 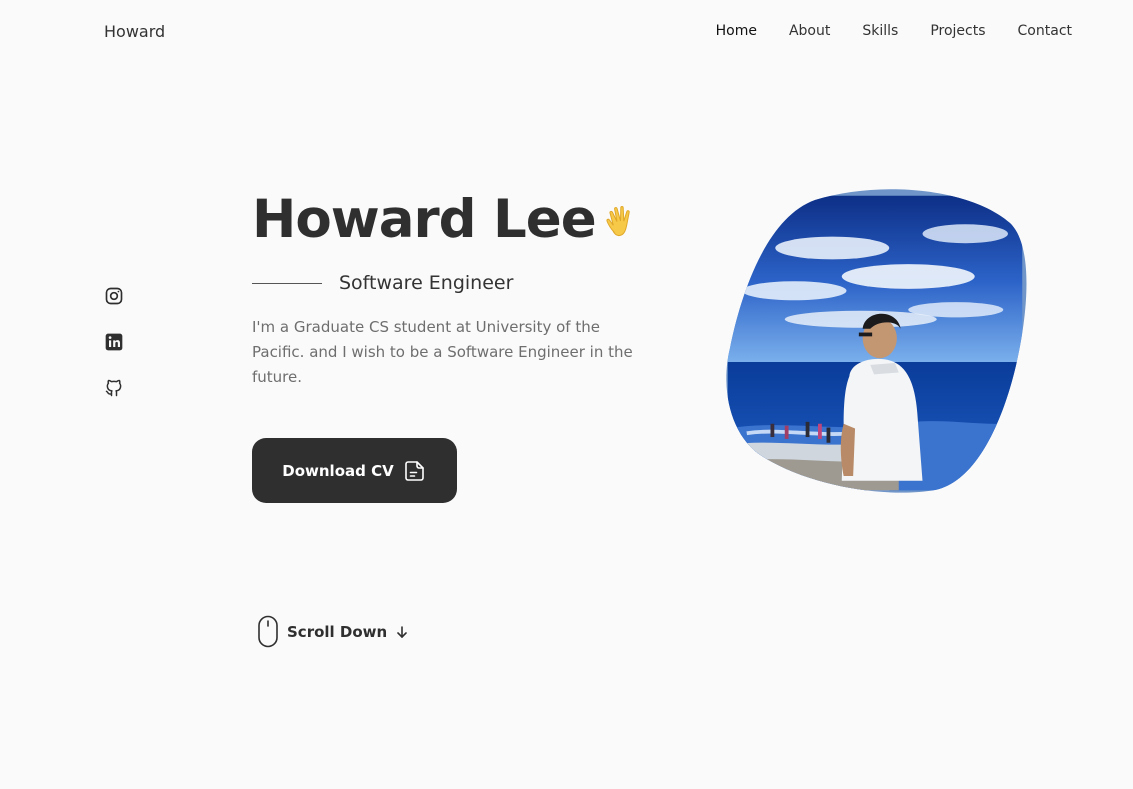 I want to click on download-cv-button: Download CV, so click(x=354, y=470).